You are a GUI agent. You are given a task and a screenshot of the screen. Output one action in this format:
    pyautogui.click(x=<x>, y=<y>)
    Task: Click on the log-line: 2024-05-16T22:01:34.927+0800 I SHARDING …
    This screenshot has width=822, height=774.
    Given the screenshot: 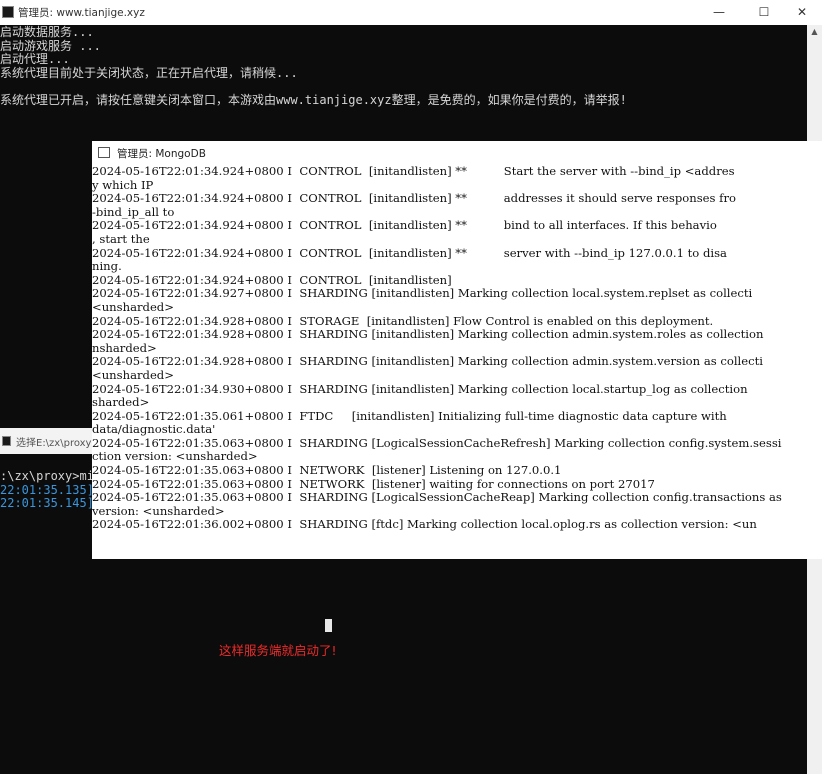 What is the action you would take?
    pyautogui.click(x=422, y=293)
    